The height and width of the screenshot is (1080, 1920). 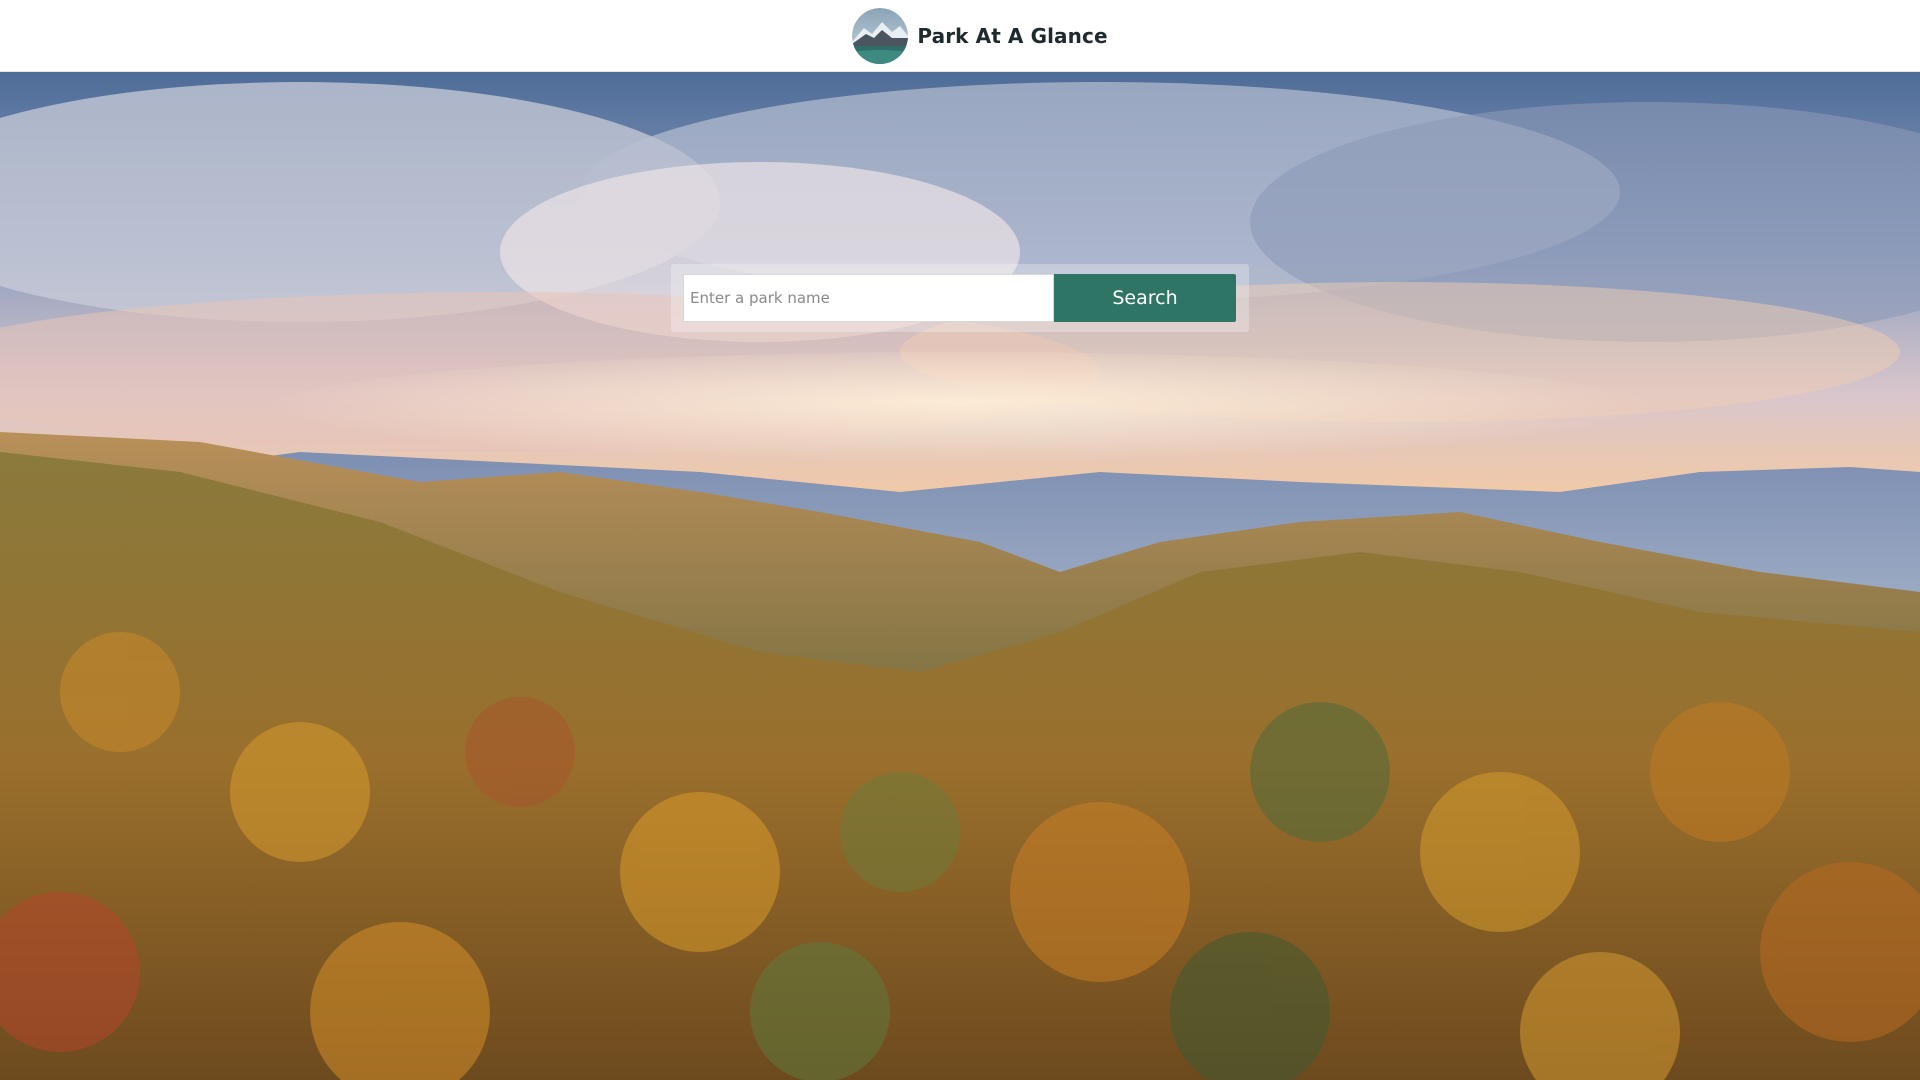 What do you see at coordinates (880, 35) in the screenshot?
I see `mountain-lake-logo-icon` at bounding box center [880, 35].